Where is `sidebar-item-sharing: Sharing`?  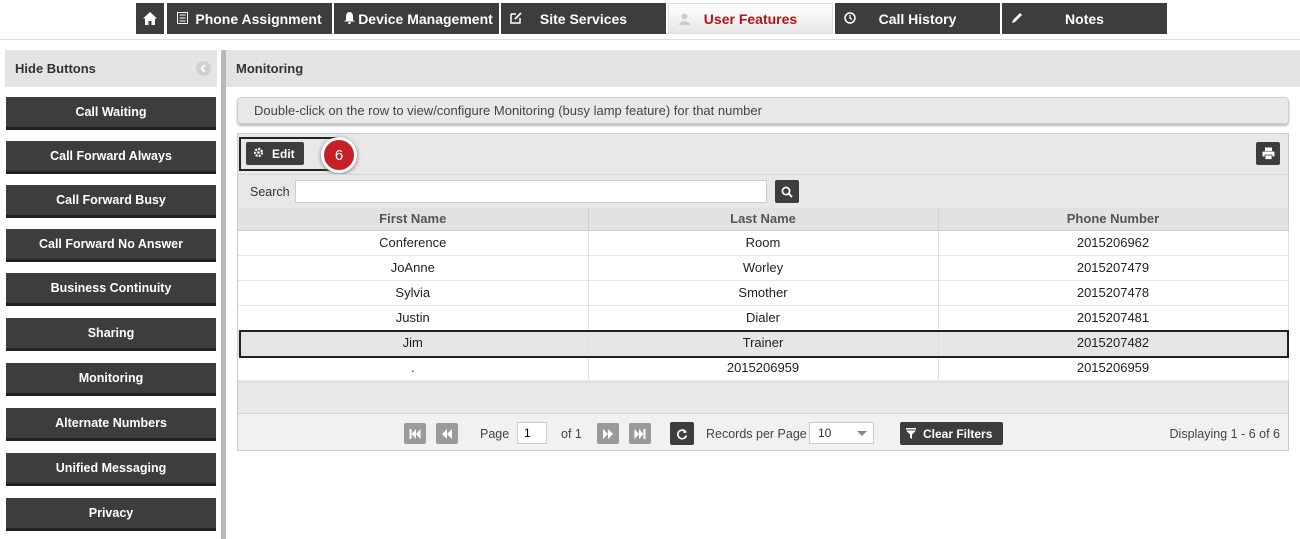 sidebar-item-sharing: Sharing is located at coordinates (111, 334).